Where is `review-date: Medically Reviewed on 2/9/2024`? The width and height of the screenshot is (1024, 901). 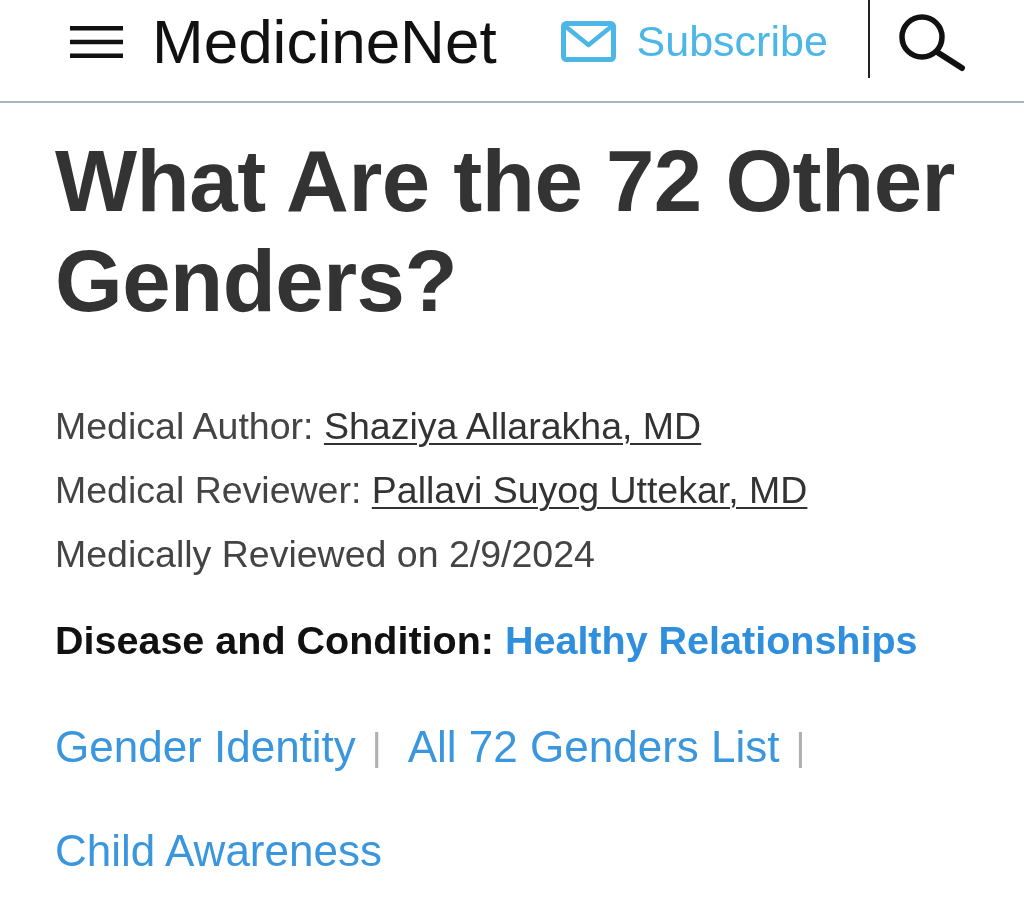
review-date: Medically Reviewed on 2/9/2024 is located at coordinates (325, 554).